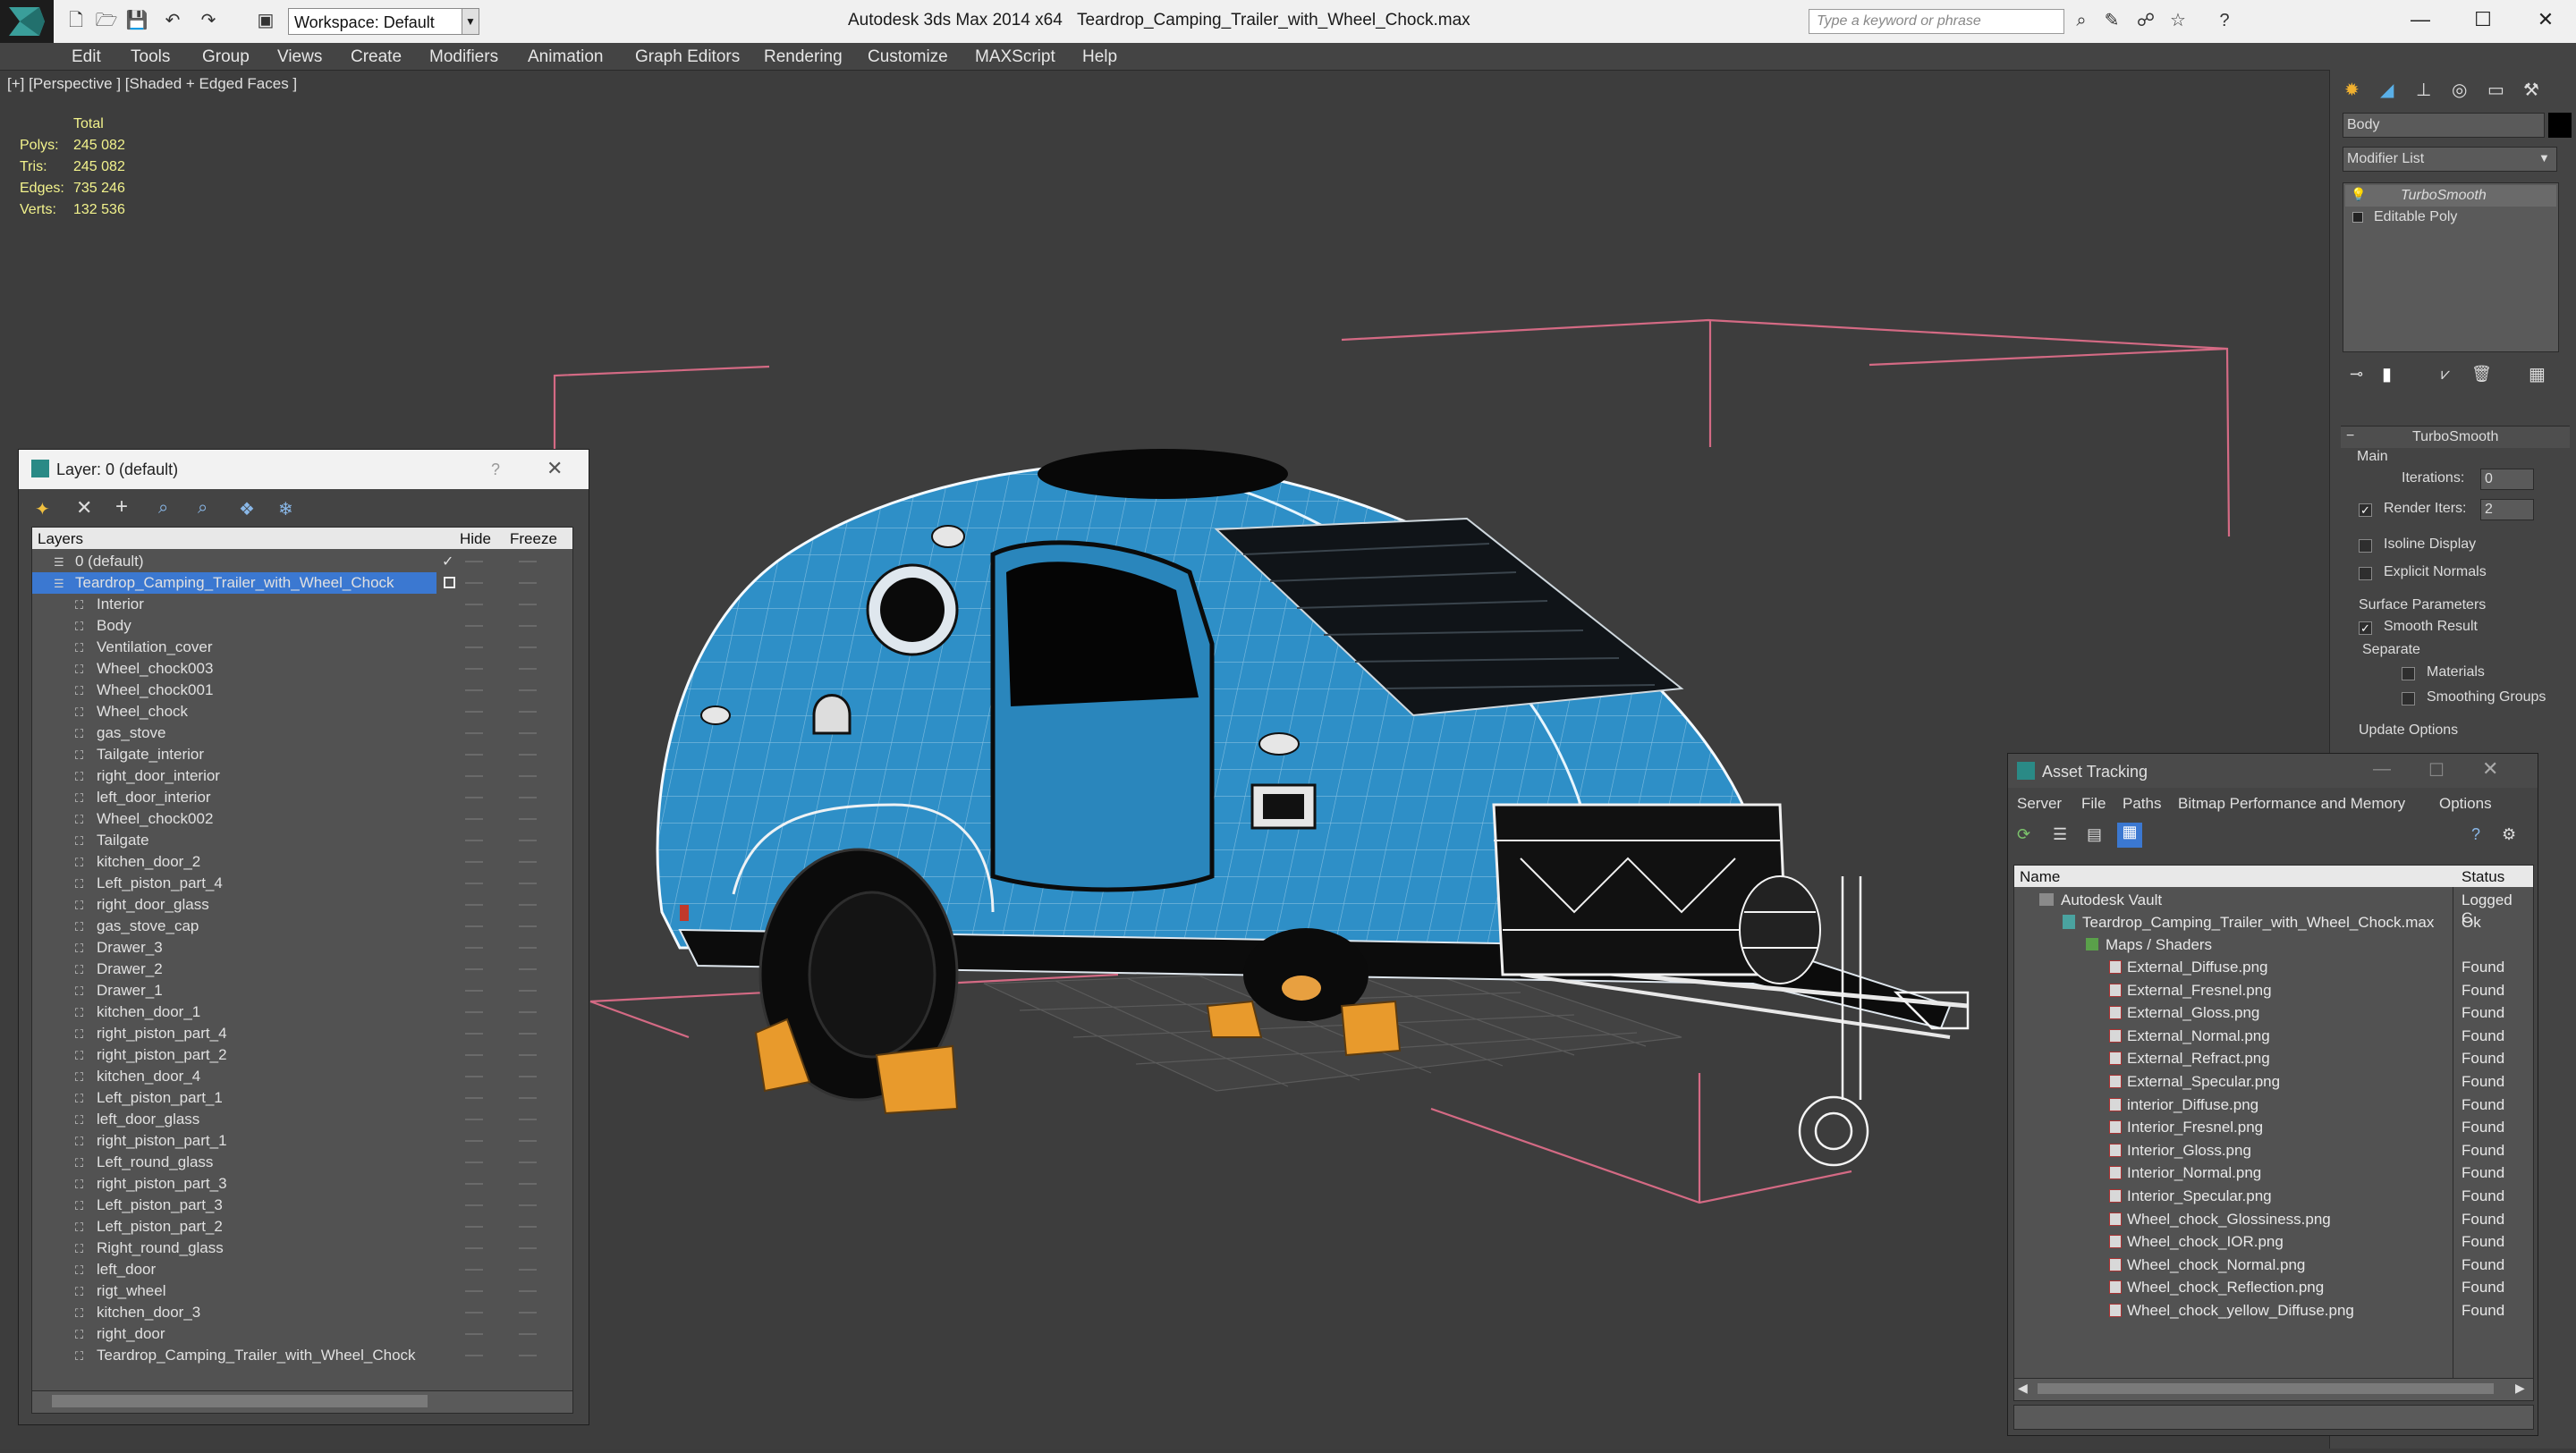 The width and height of the screenshot is (2576, 1453). What do you see at coordinates (2455, 437) in the screenshot?
I see `turbosmooth-rollout-header: − TurboSmooth` at bounding box center [2455, 437].